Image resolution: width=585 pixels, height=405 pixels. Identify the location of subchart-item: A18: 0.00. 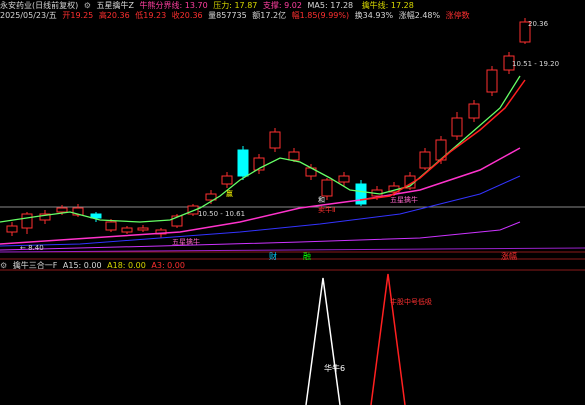
(126, 265).